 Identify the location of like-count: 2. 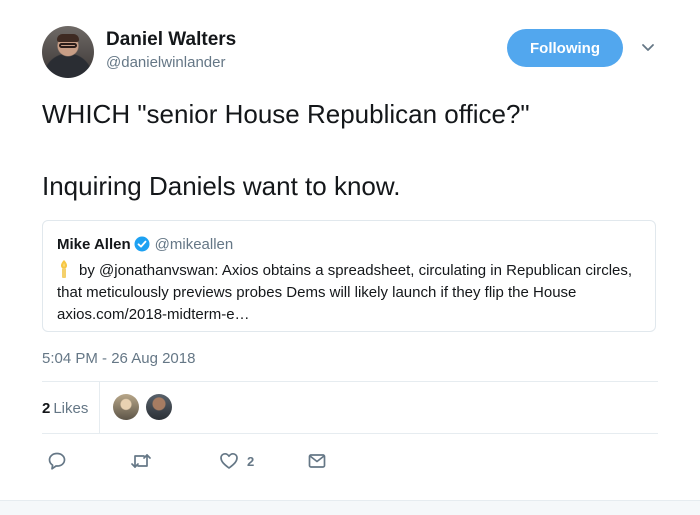
(251, 461).